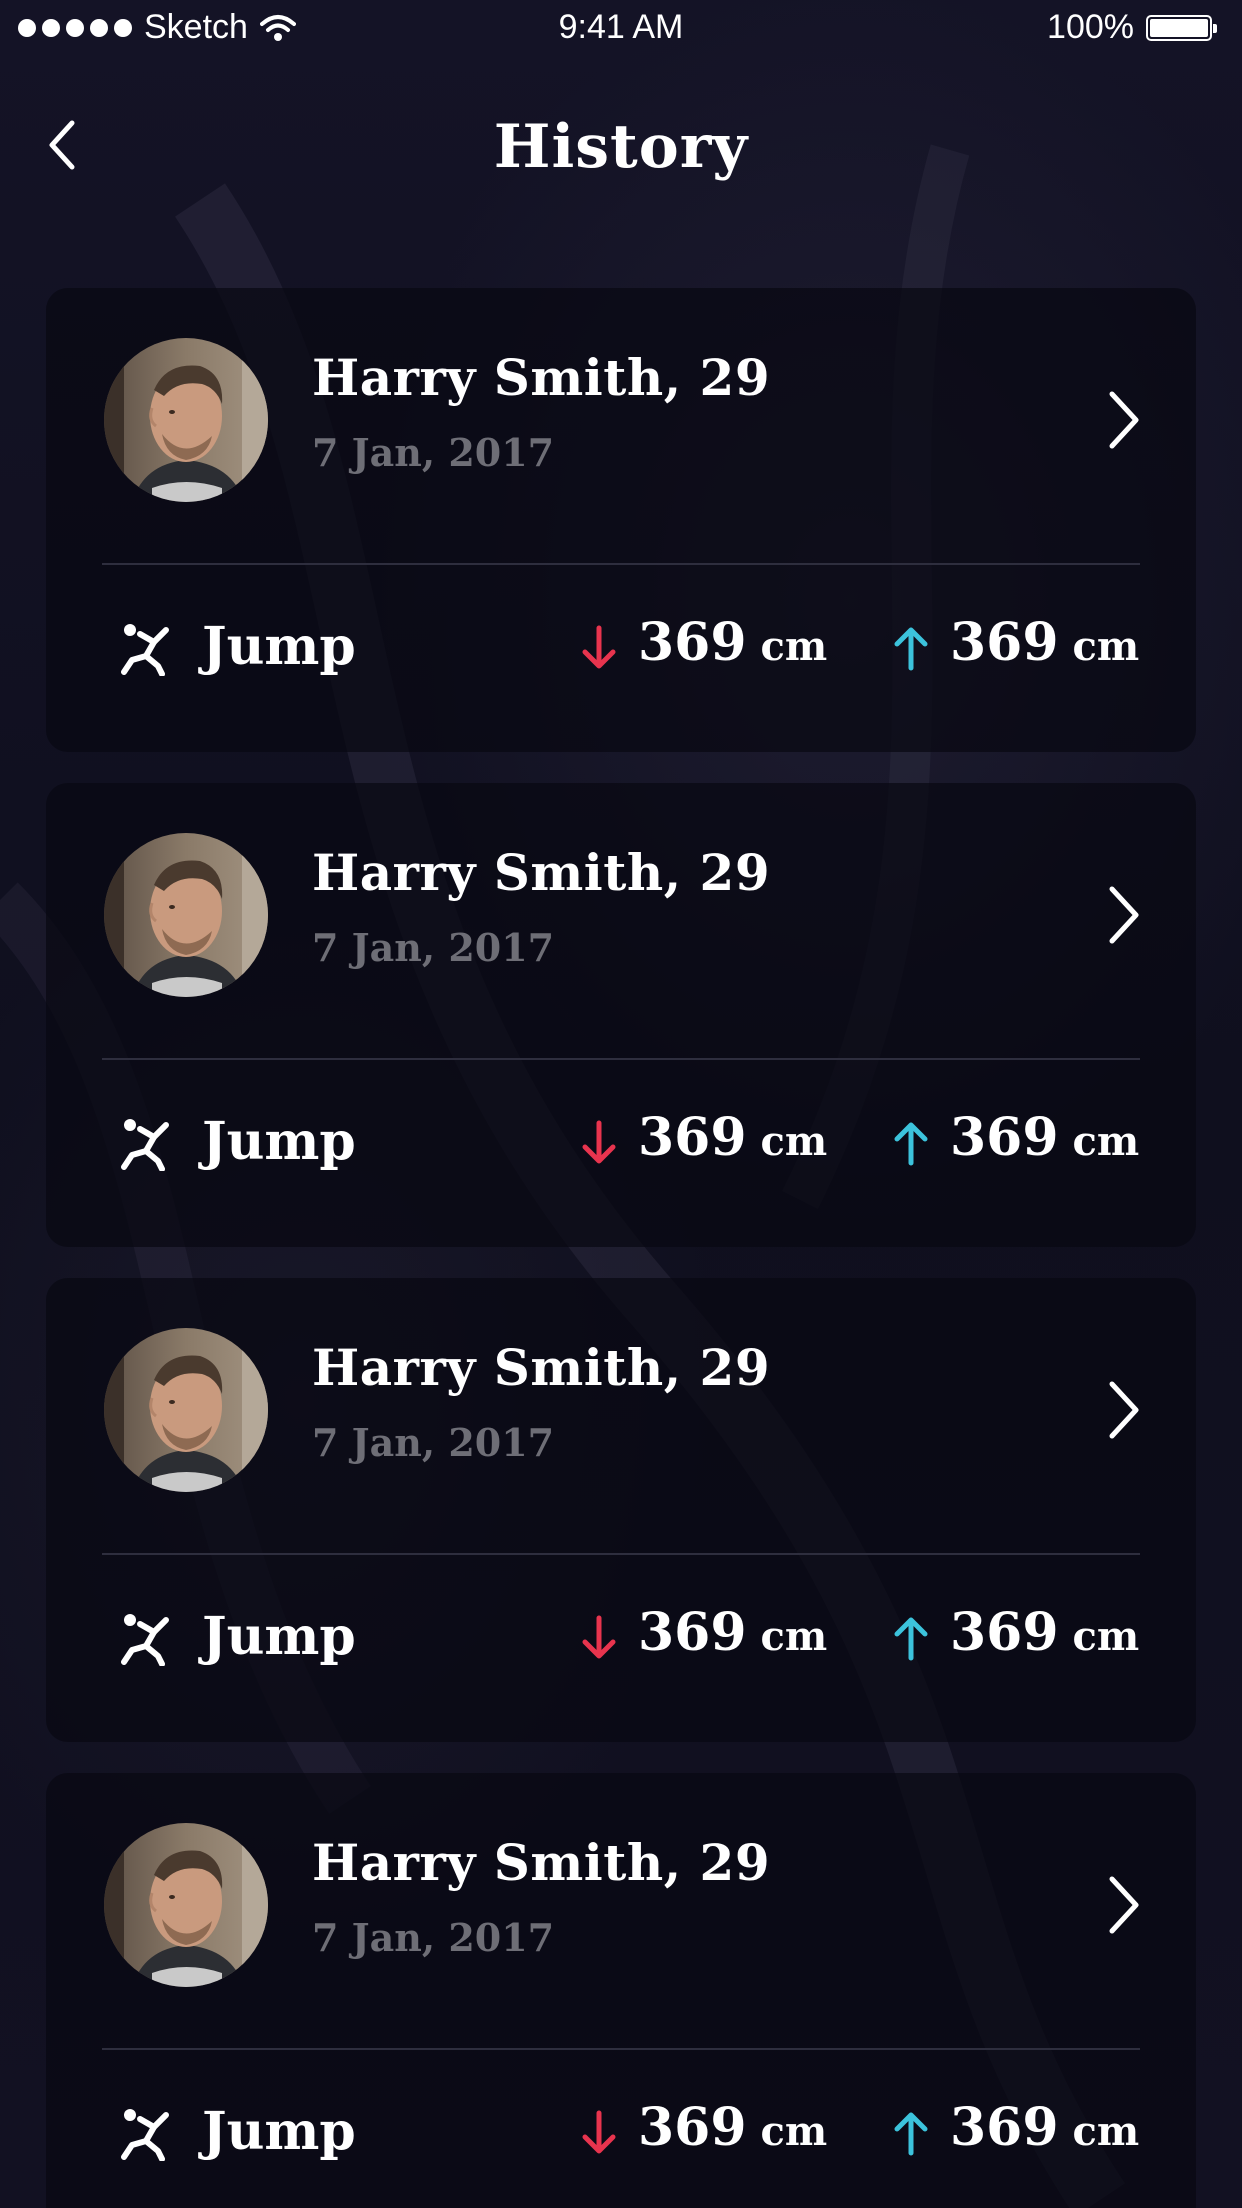 The width and height of the screenshot is (1242, 2208). I want to click on status-bar: Sketch 9:41 AM 100%, so click(621, 30).